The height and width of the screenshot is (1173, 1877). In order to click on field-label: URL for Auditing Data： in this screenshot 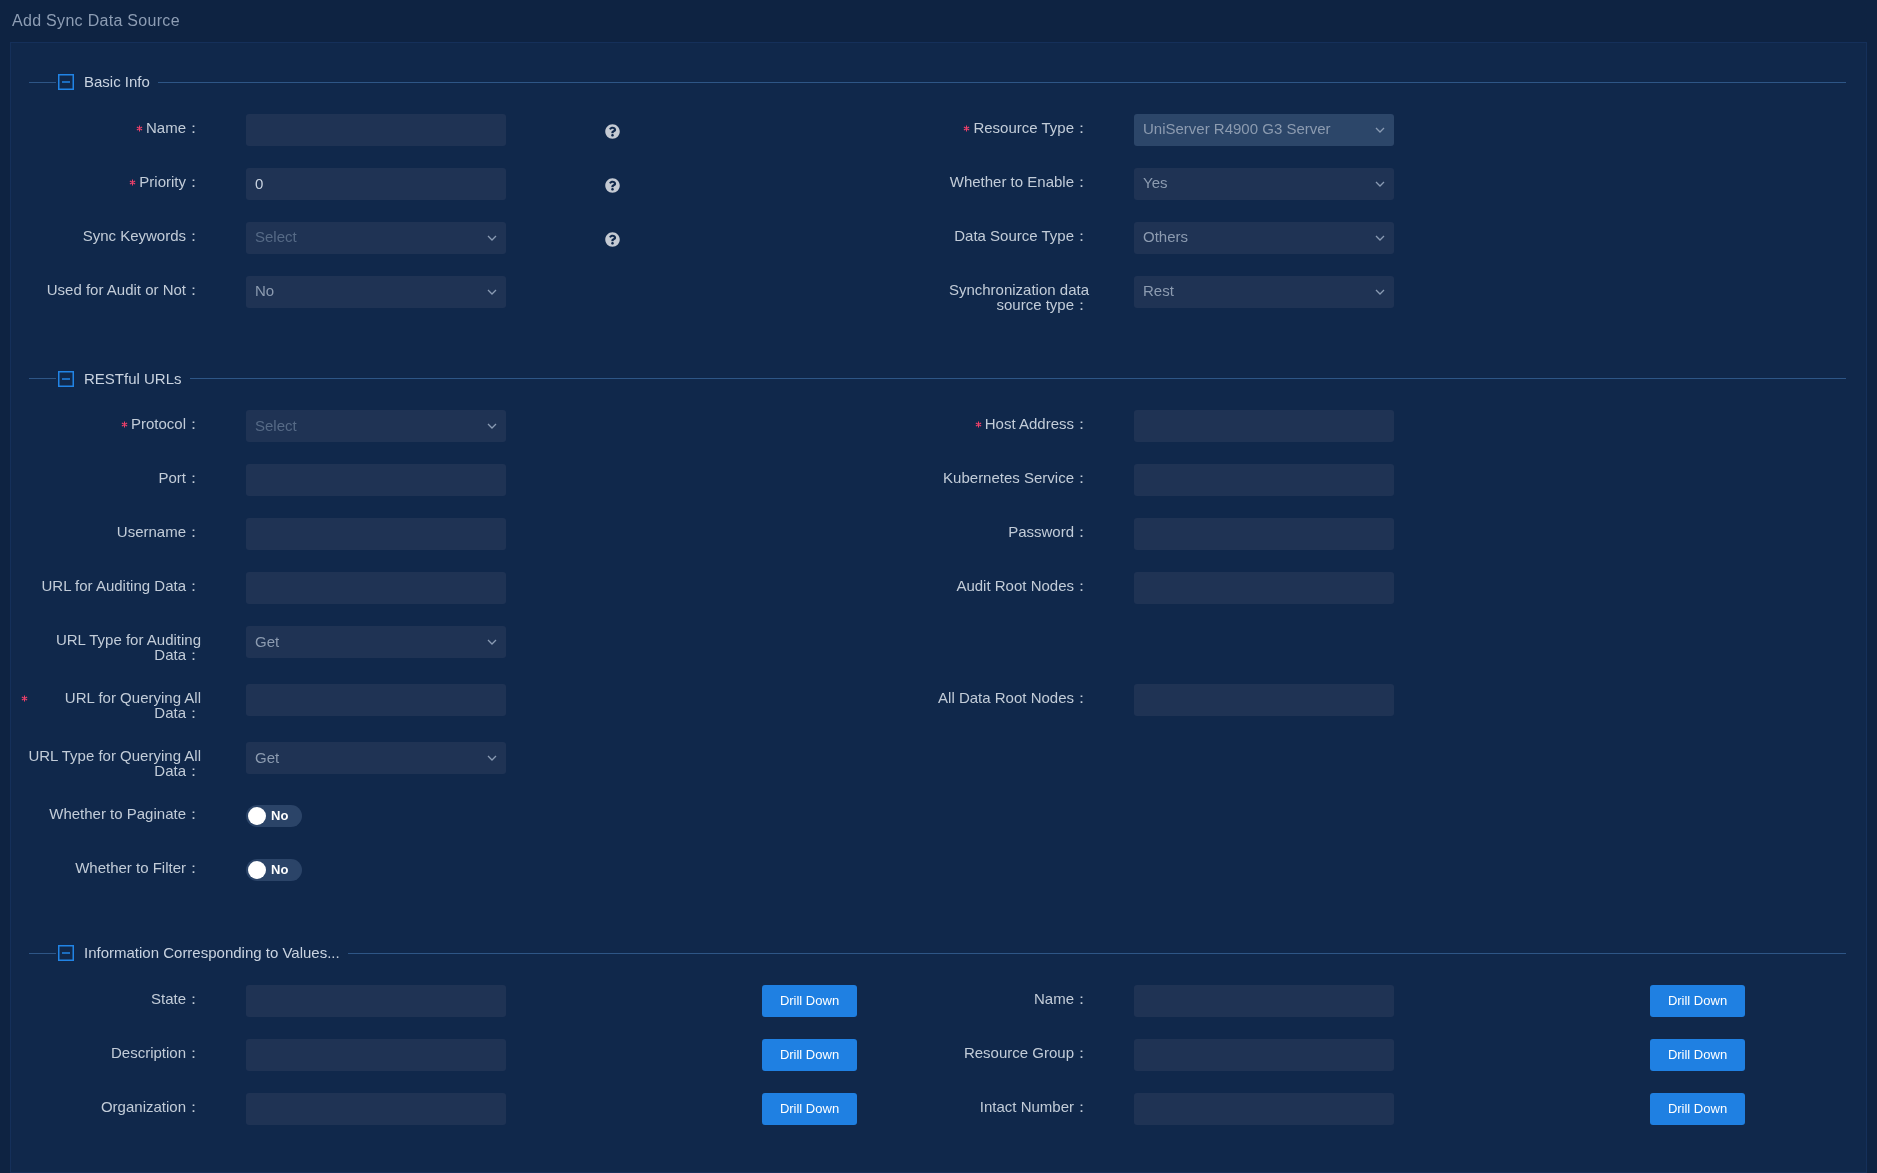, I will do `click(121, 585)`.